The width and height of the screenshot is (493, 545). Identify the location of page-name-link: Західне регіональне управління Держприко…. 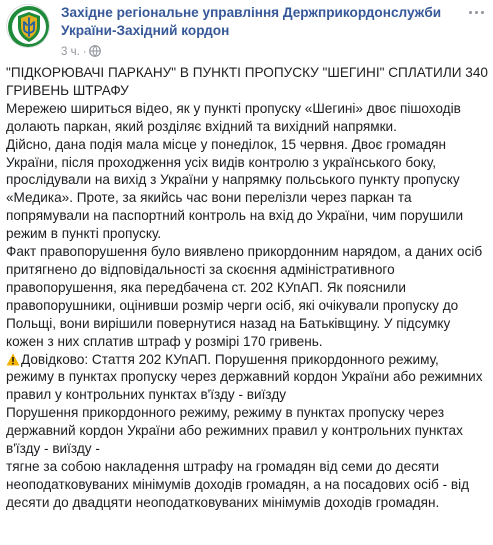
(258, 22).